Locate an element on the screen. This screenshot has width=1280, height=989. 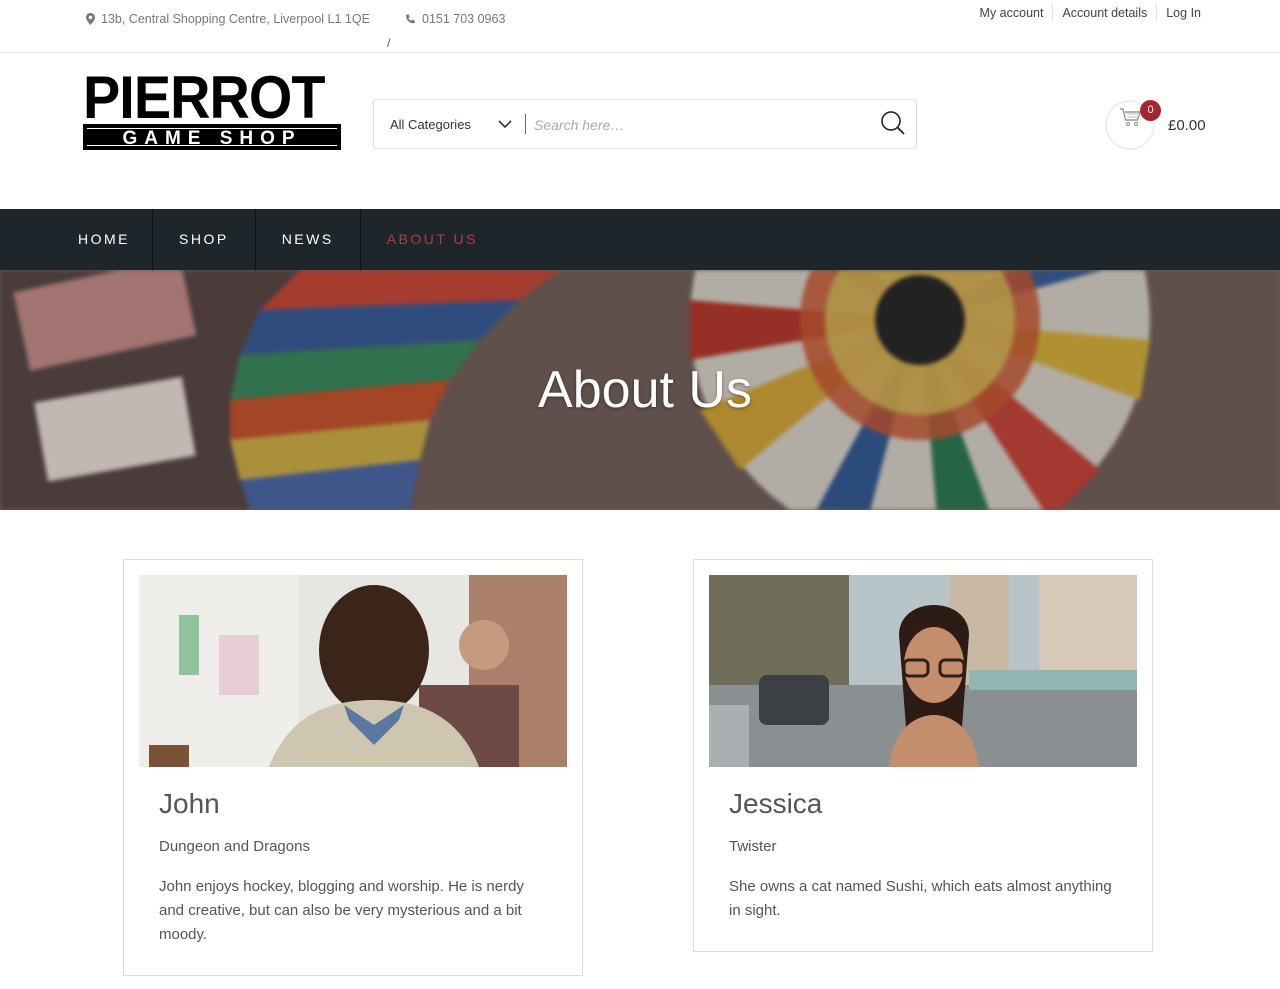
page-title: About Us is located at coordinates (645, 390).